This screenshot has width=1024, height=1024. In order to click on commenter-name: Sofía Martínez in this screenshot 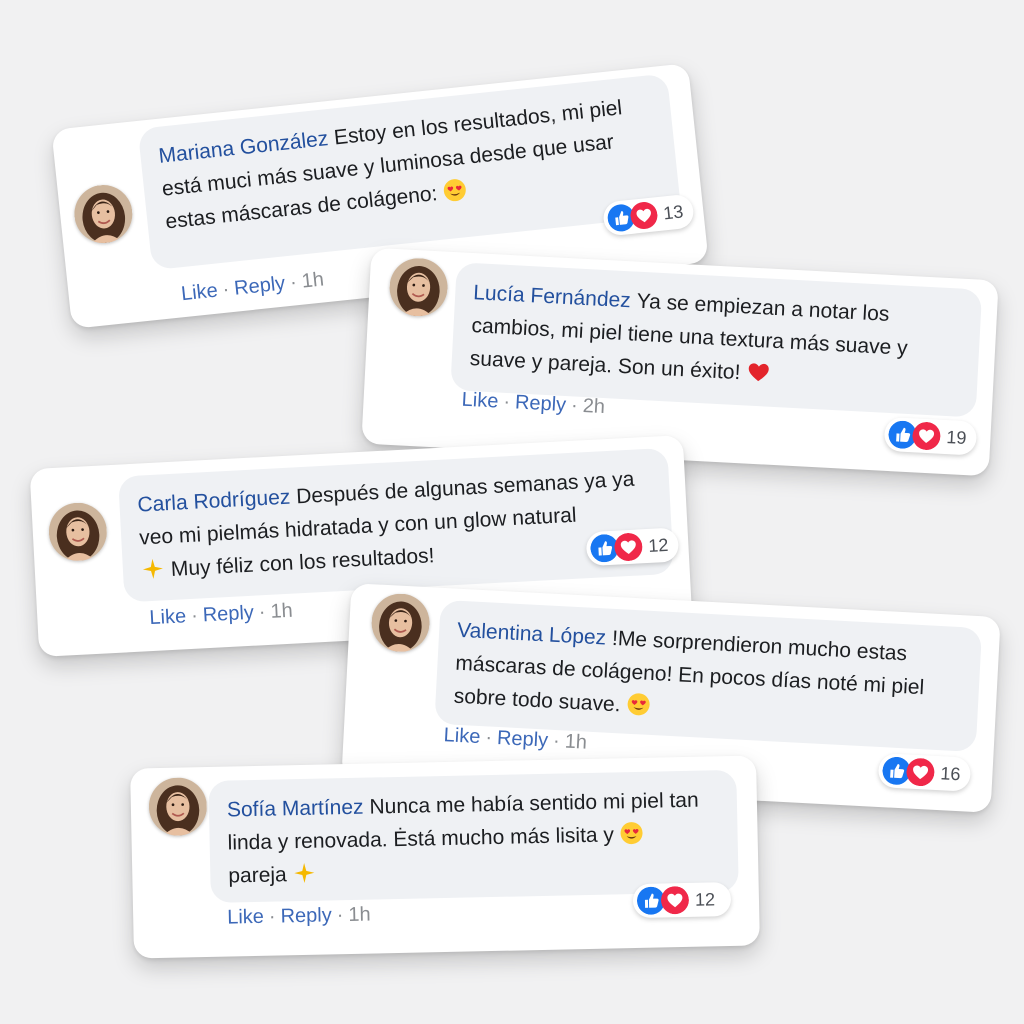, I will do `click(295, 809)`.